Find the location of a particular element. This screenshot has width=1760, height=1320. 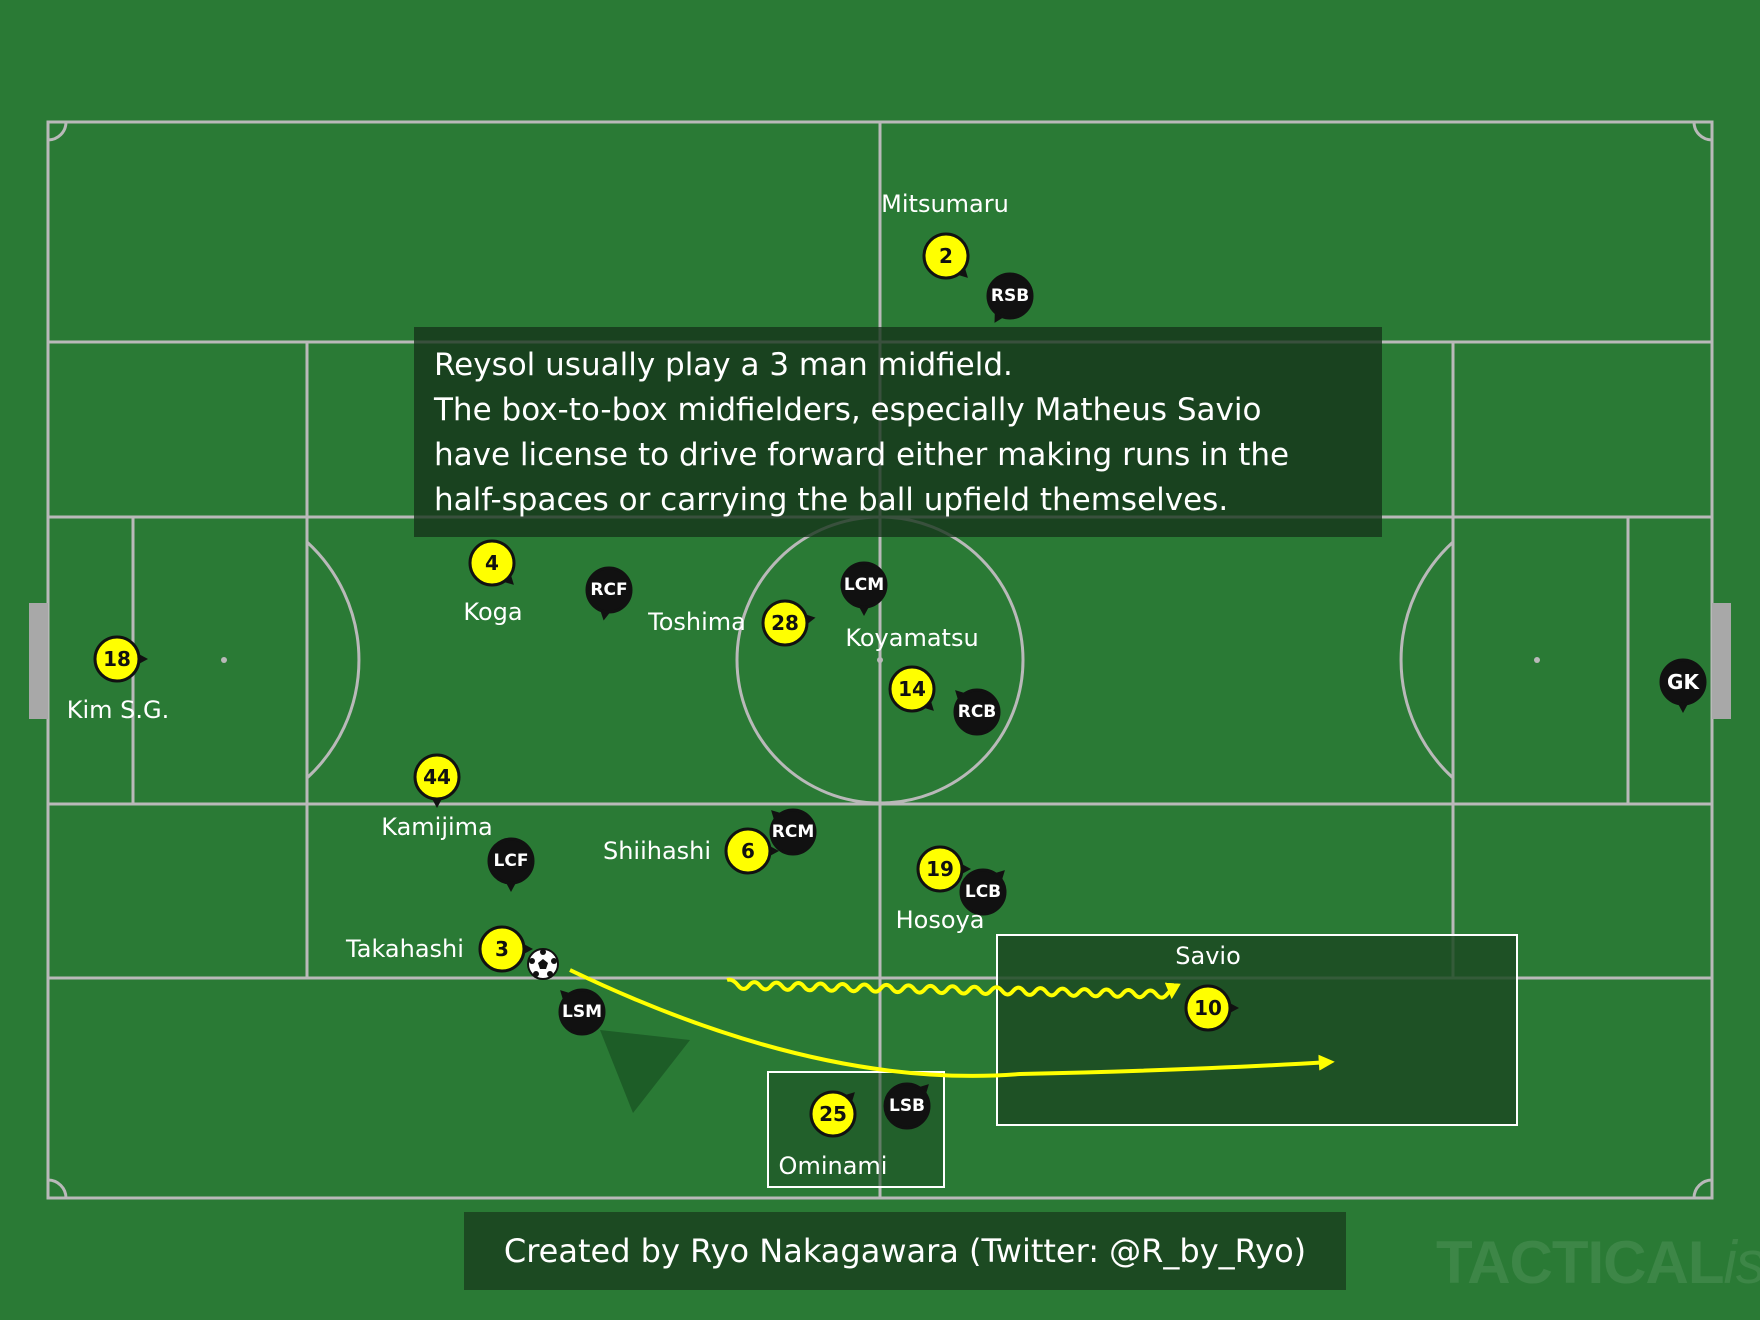

right-goal is located at coordinates (1721, 661).